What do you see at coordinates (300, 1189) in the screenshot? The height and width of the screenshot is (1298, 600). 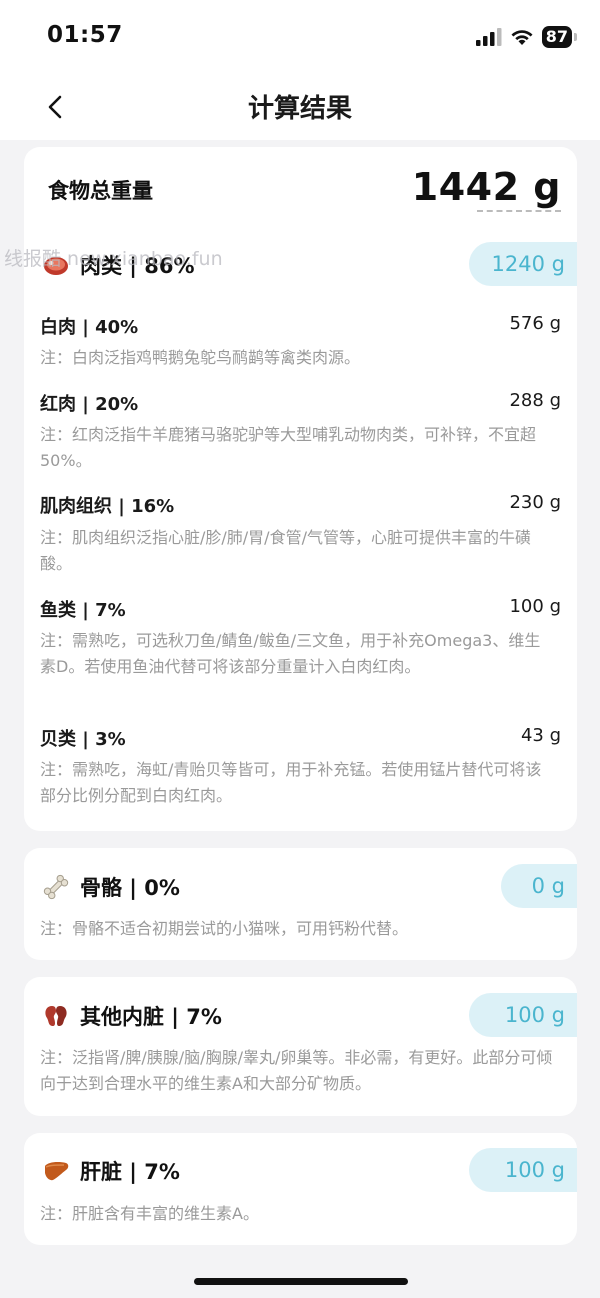 I see `liver-card: 肝脏 | 7% 100 g 注：肝脏含有丰富的维生素A。` at bounding box center [300, 1189].